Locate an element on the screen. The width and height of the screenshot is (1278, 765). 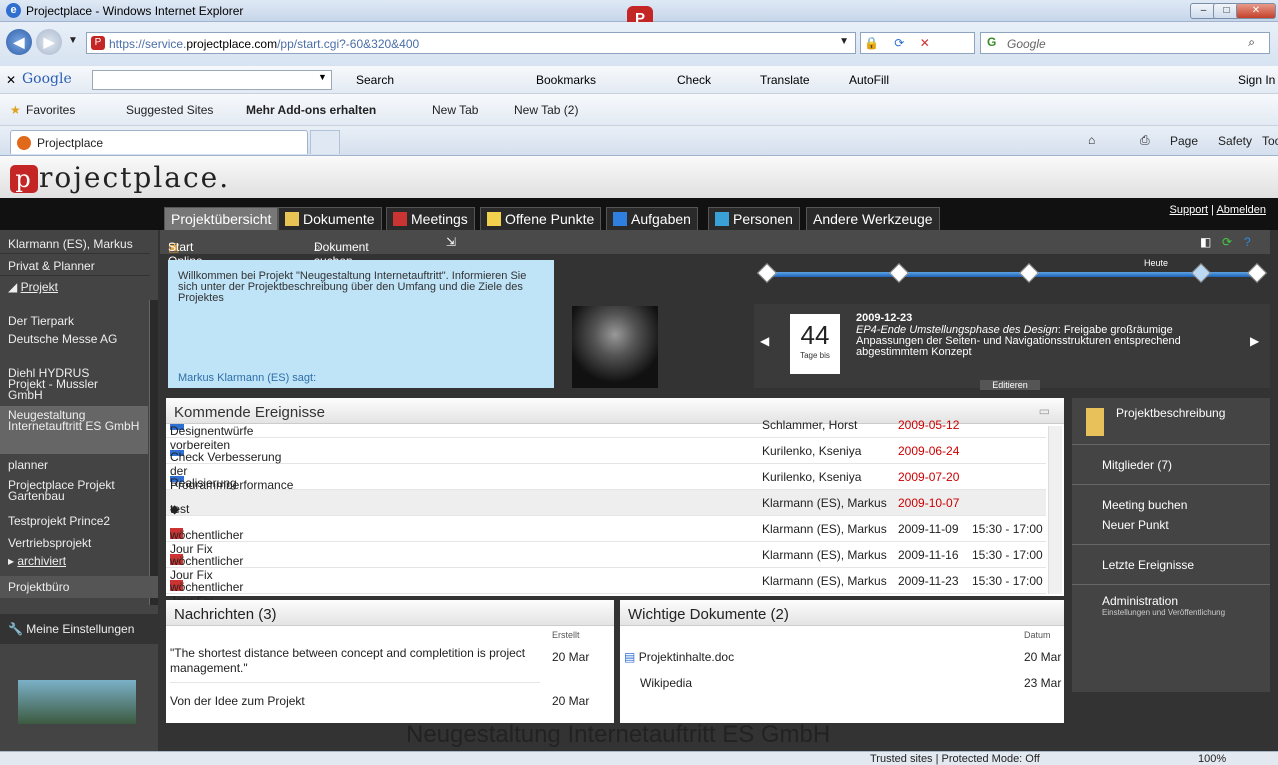
help-icon: ? is located at coordinates (1247, 242).